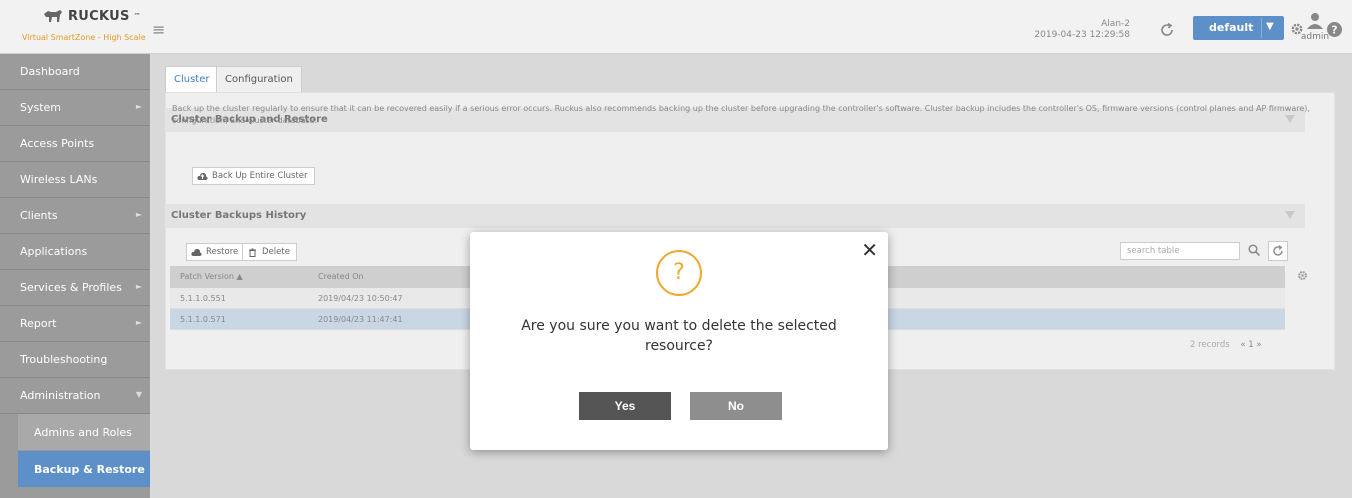 This screenshot has width=1352, height=498. I want to click on caret-down-icon: ▼, so click(1267, 28).